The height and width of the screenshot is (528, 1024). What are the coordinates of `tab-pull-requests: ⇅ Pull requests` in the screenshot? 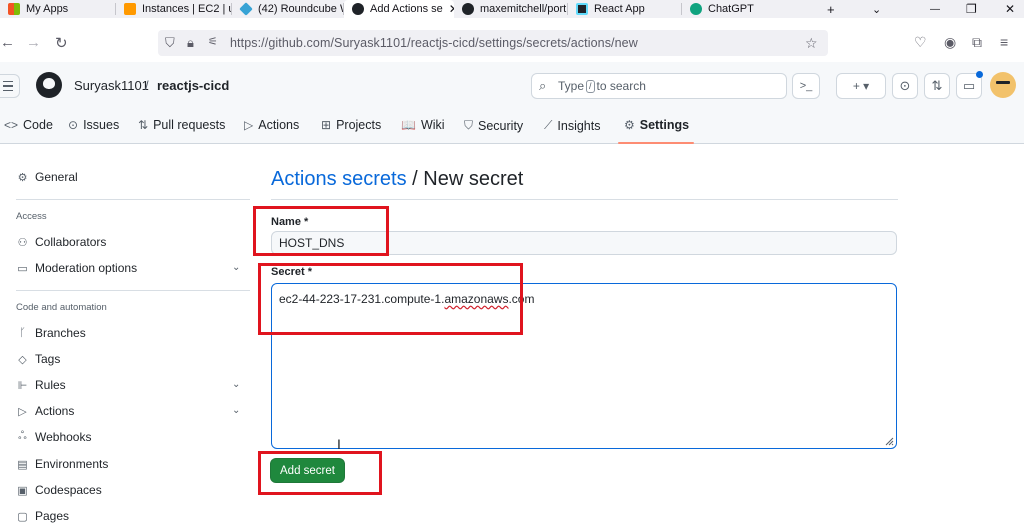 It's located at (181, 125).